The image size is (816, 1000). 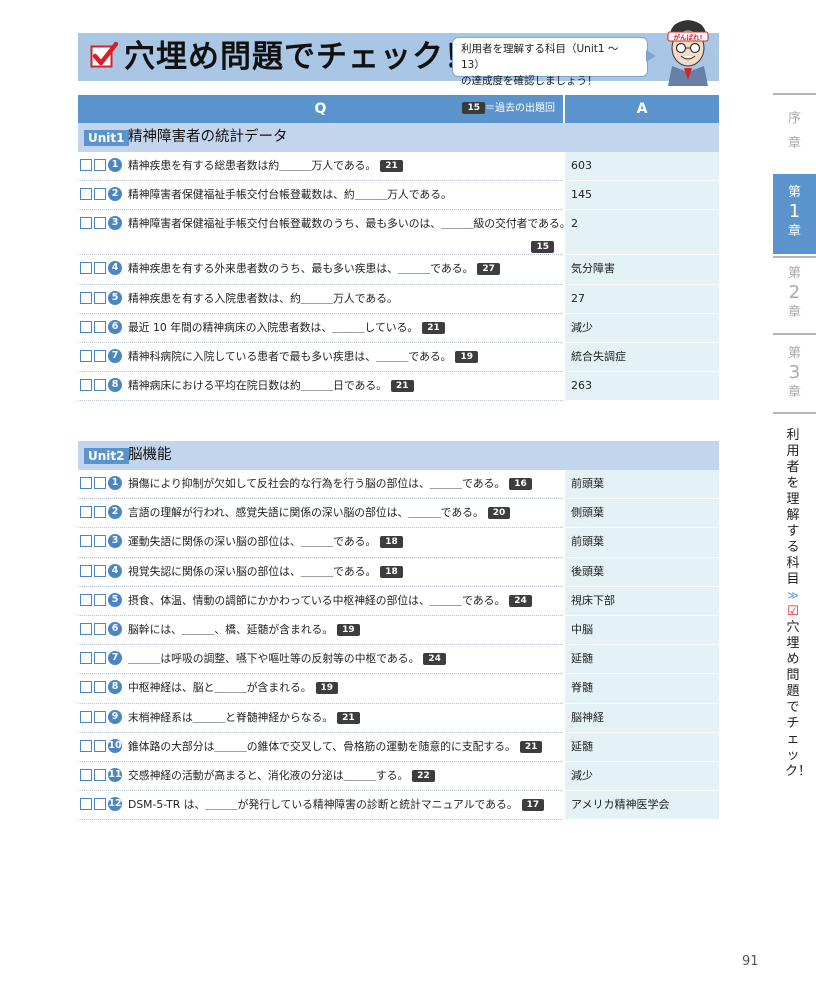 What do you see at coordinates (798, 699) in the screenshot?
I see `side-label-section: 穴埋め問題でチェック！` at bounding box center [798, 699].